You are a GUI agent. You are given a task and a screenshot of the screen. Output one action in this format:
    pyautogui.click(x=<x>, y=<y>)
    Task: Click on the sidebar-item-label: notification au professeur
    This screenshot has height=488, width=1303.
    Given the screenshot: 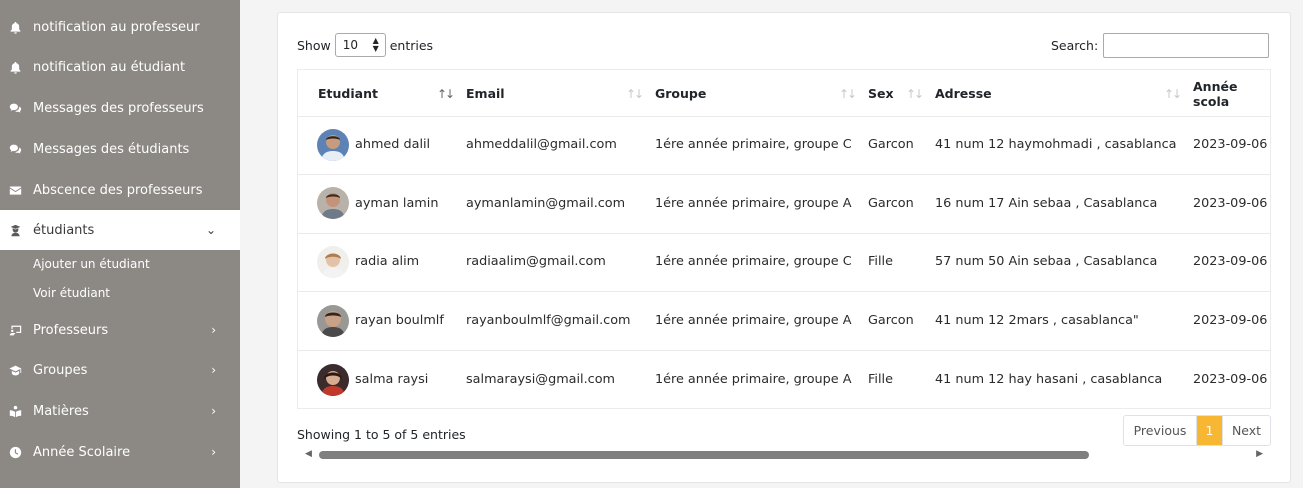 What is the action you would take?
    pyautogui.click(x=116, y=27)
    